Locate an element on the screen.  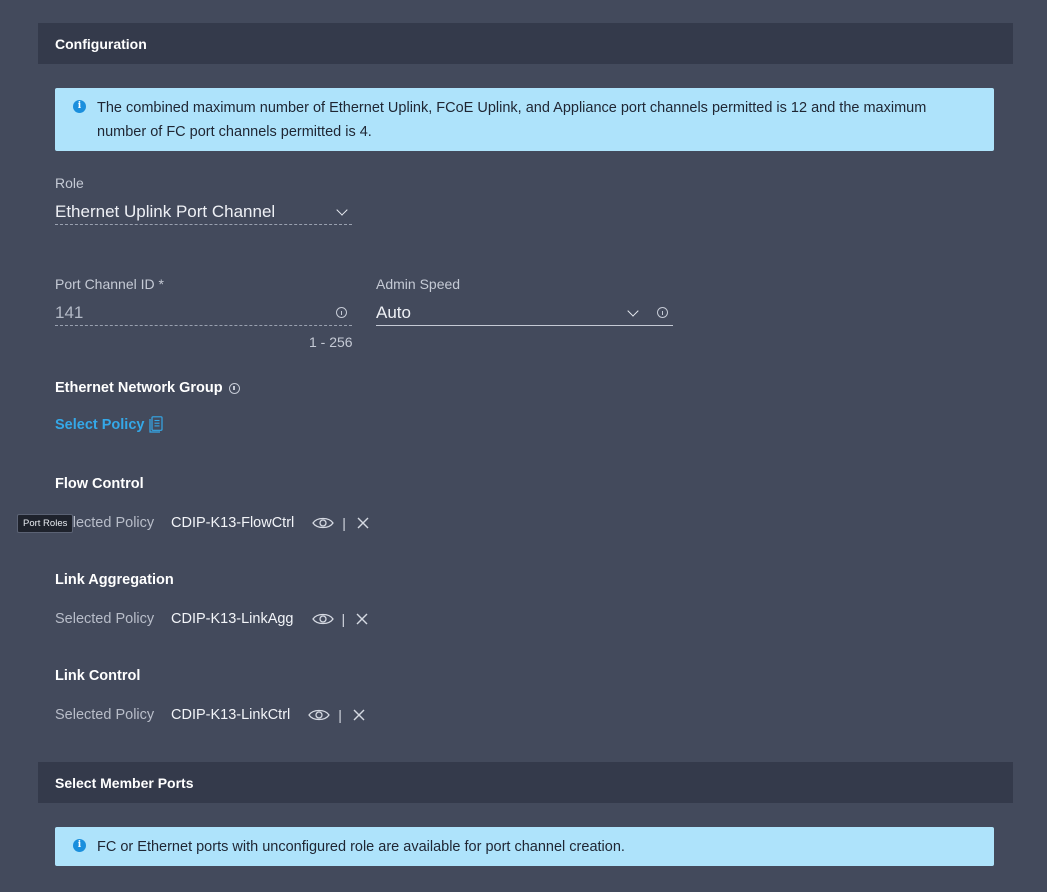
admin-speed-label: Admin Speed is located at coordinates (418, 284).